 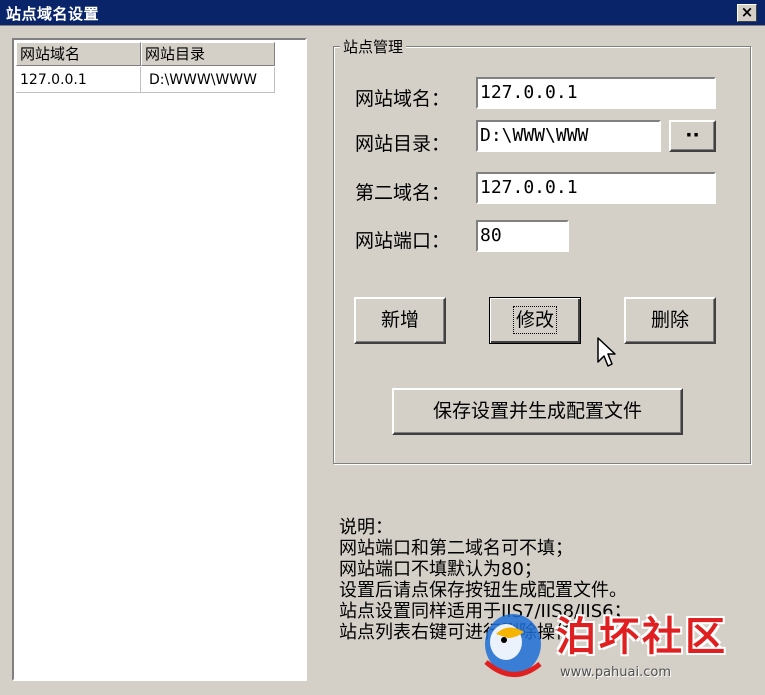 I want to click on second-domain-label: 第二域名：, so click(x=403, y=193).